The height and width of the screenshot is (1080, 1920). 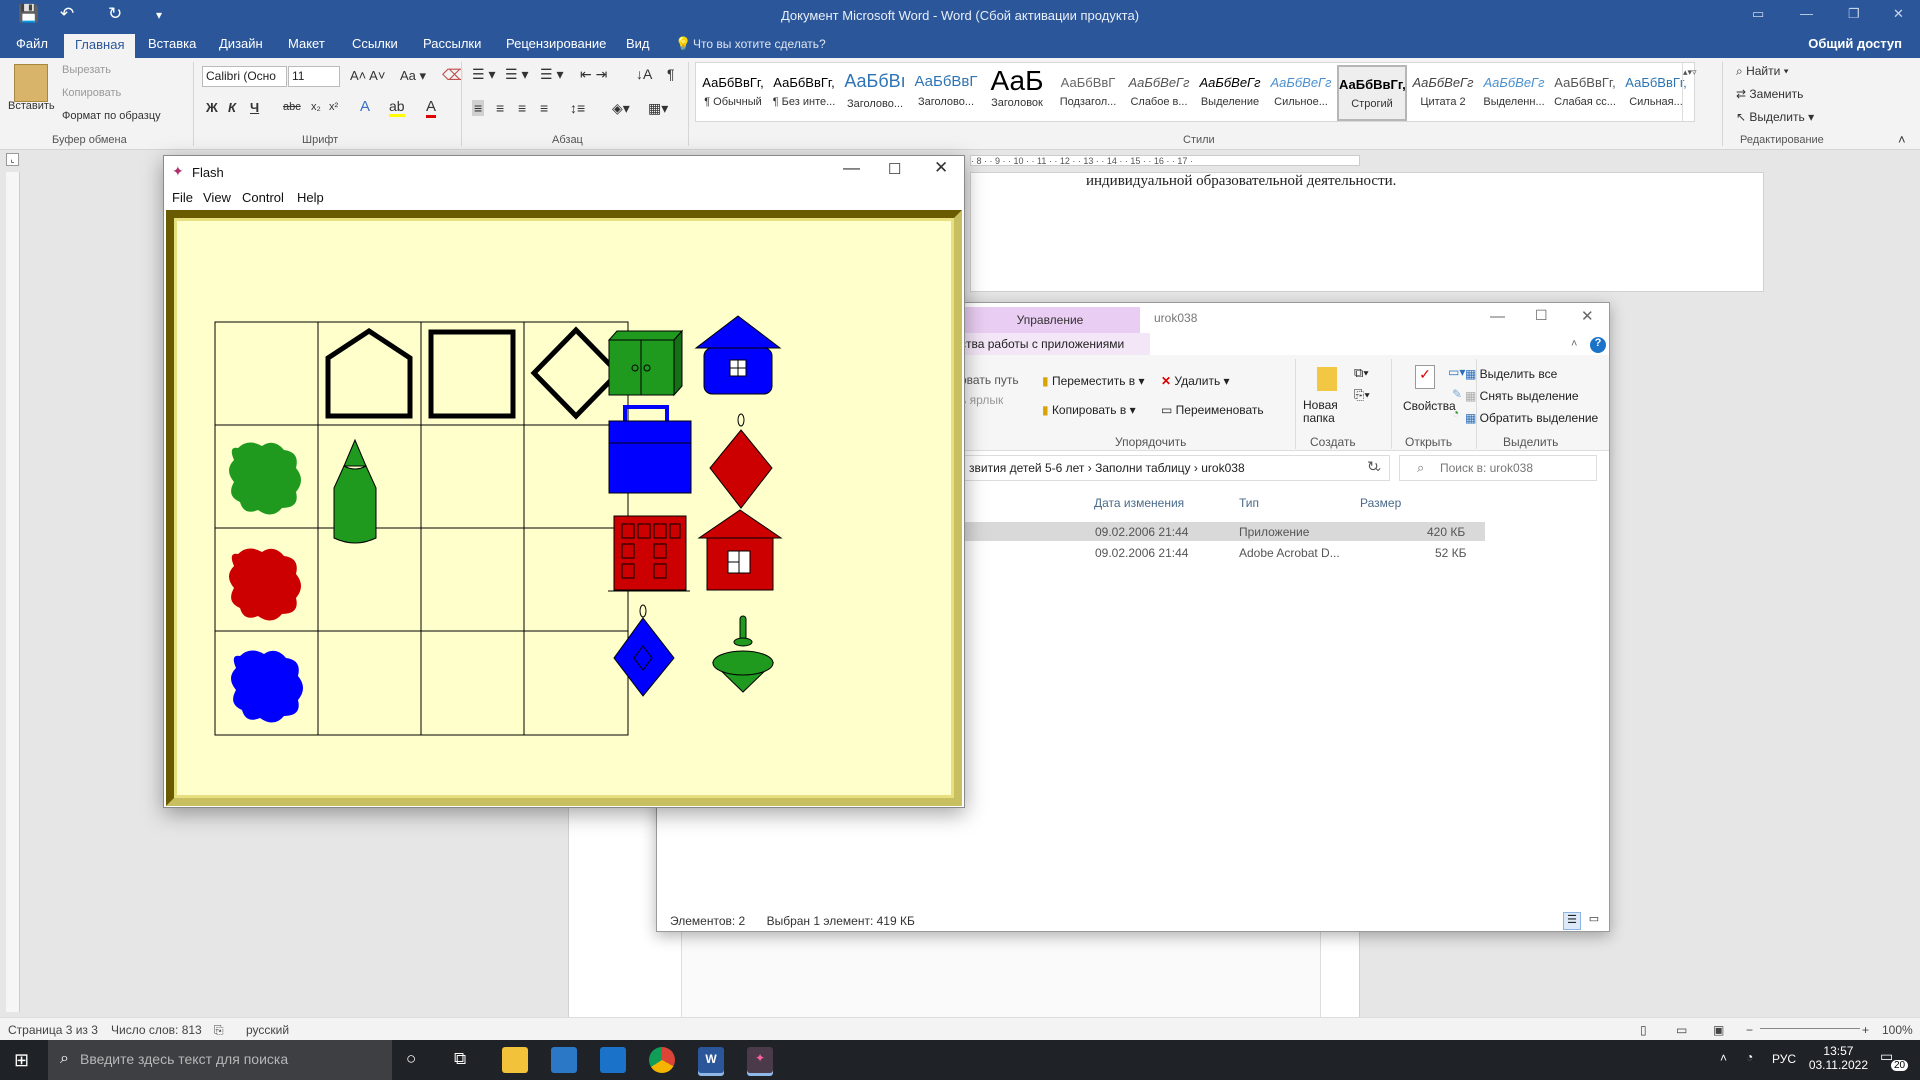 I want to click on tab-layout: Макет, so click(x=306, y=43).